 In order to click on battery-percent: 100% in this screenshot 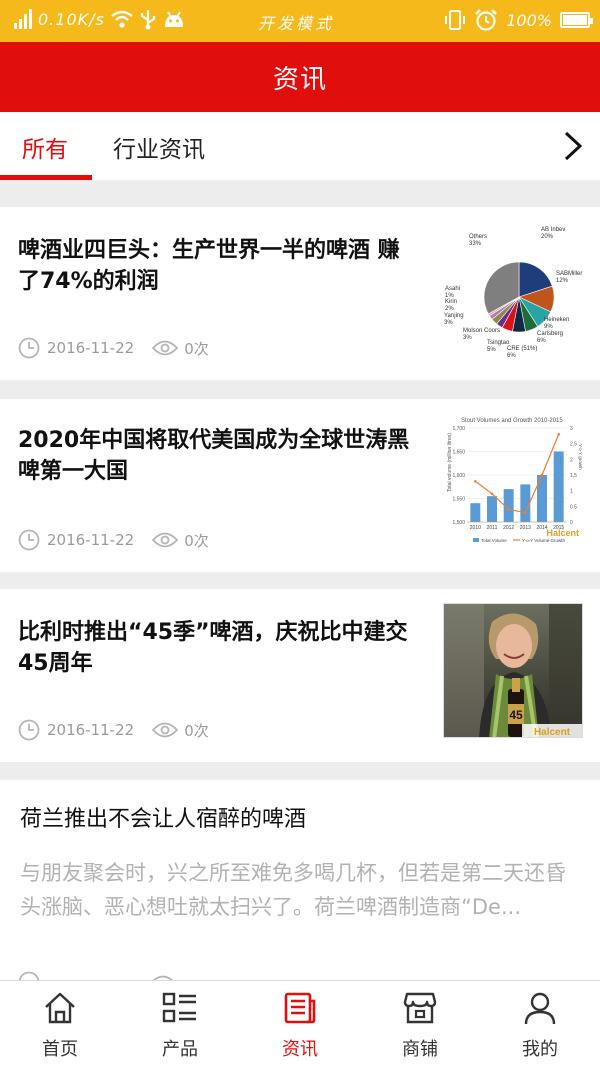, I will do `click(529, 20)`.